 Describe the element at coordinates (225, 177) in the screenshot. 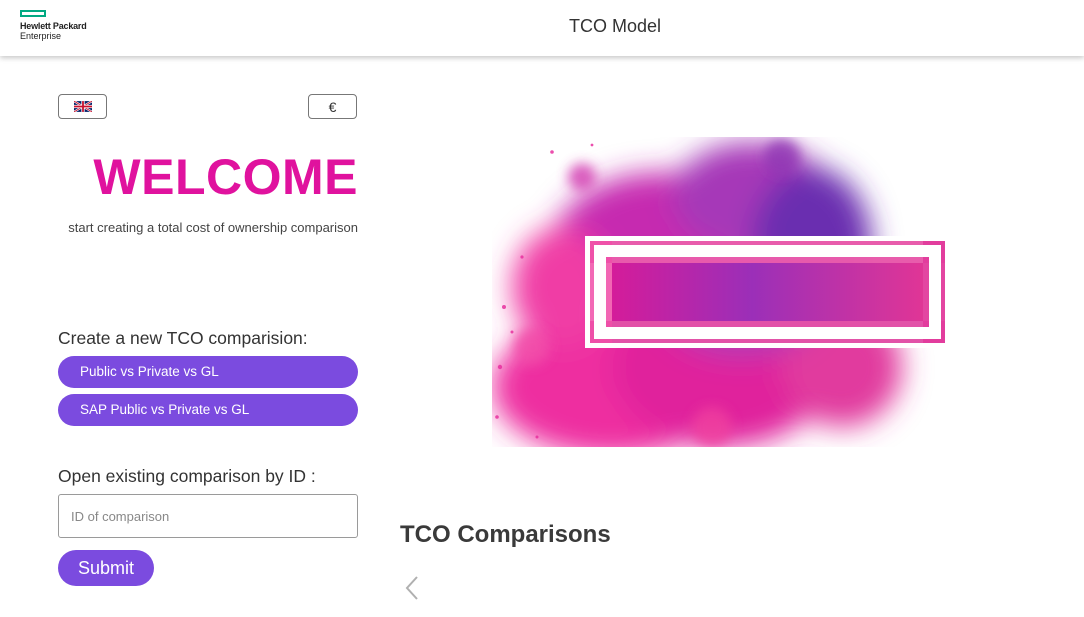

I see `welcome-heading: WELCOME` at that location.